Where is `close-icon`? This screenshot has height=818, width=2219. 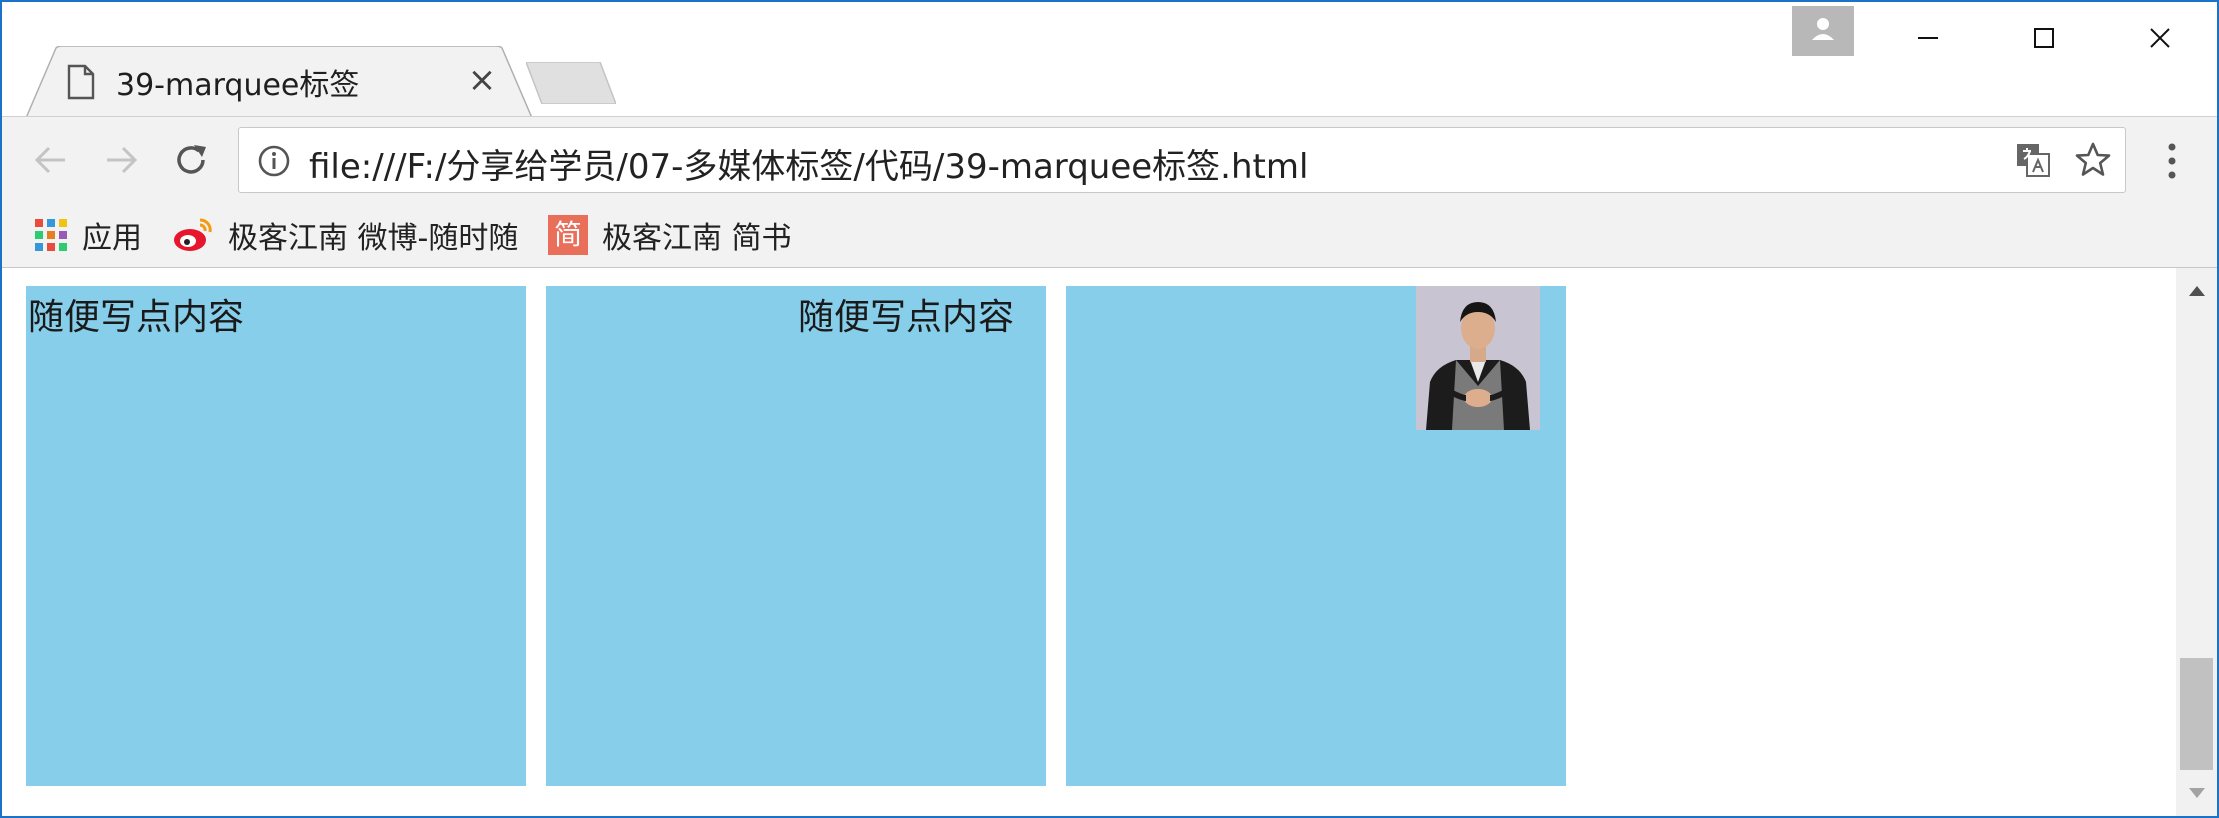 close-icon is located at coordinates (2160, 38).